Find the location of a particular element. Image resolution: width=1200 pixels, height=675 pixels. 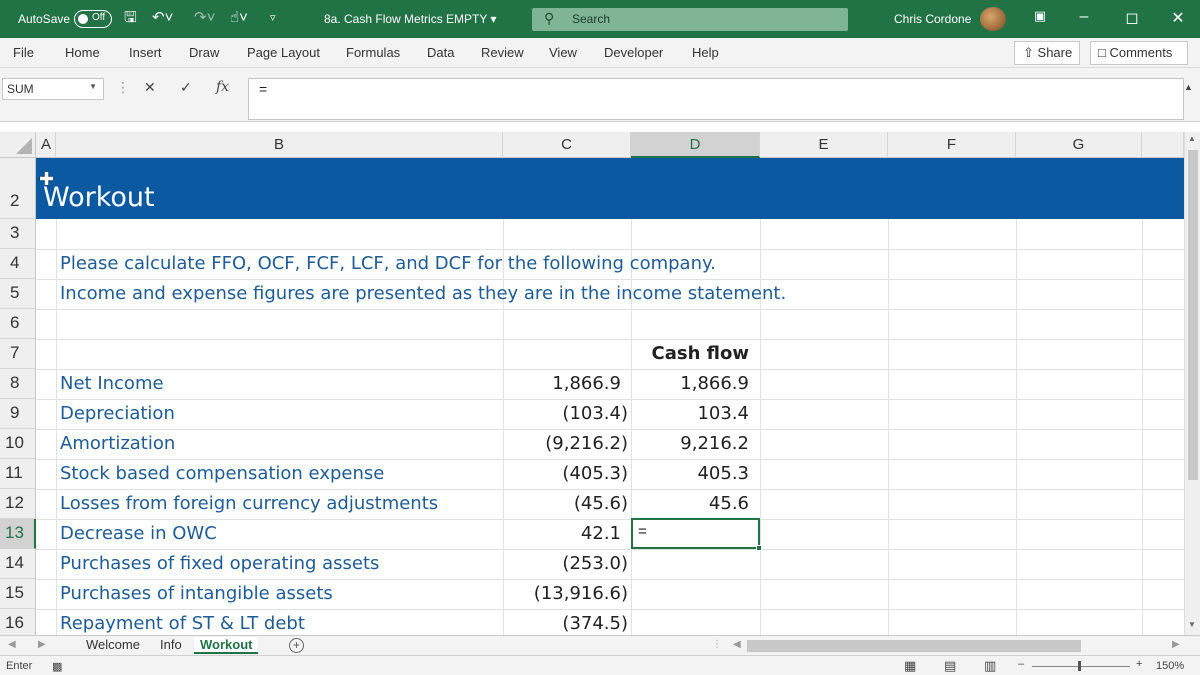

scroll-left-icon: ◀ is located at coordinates (737, 644).